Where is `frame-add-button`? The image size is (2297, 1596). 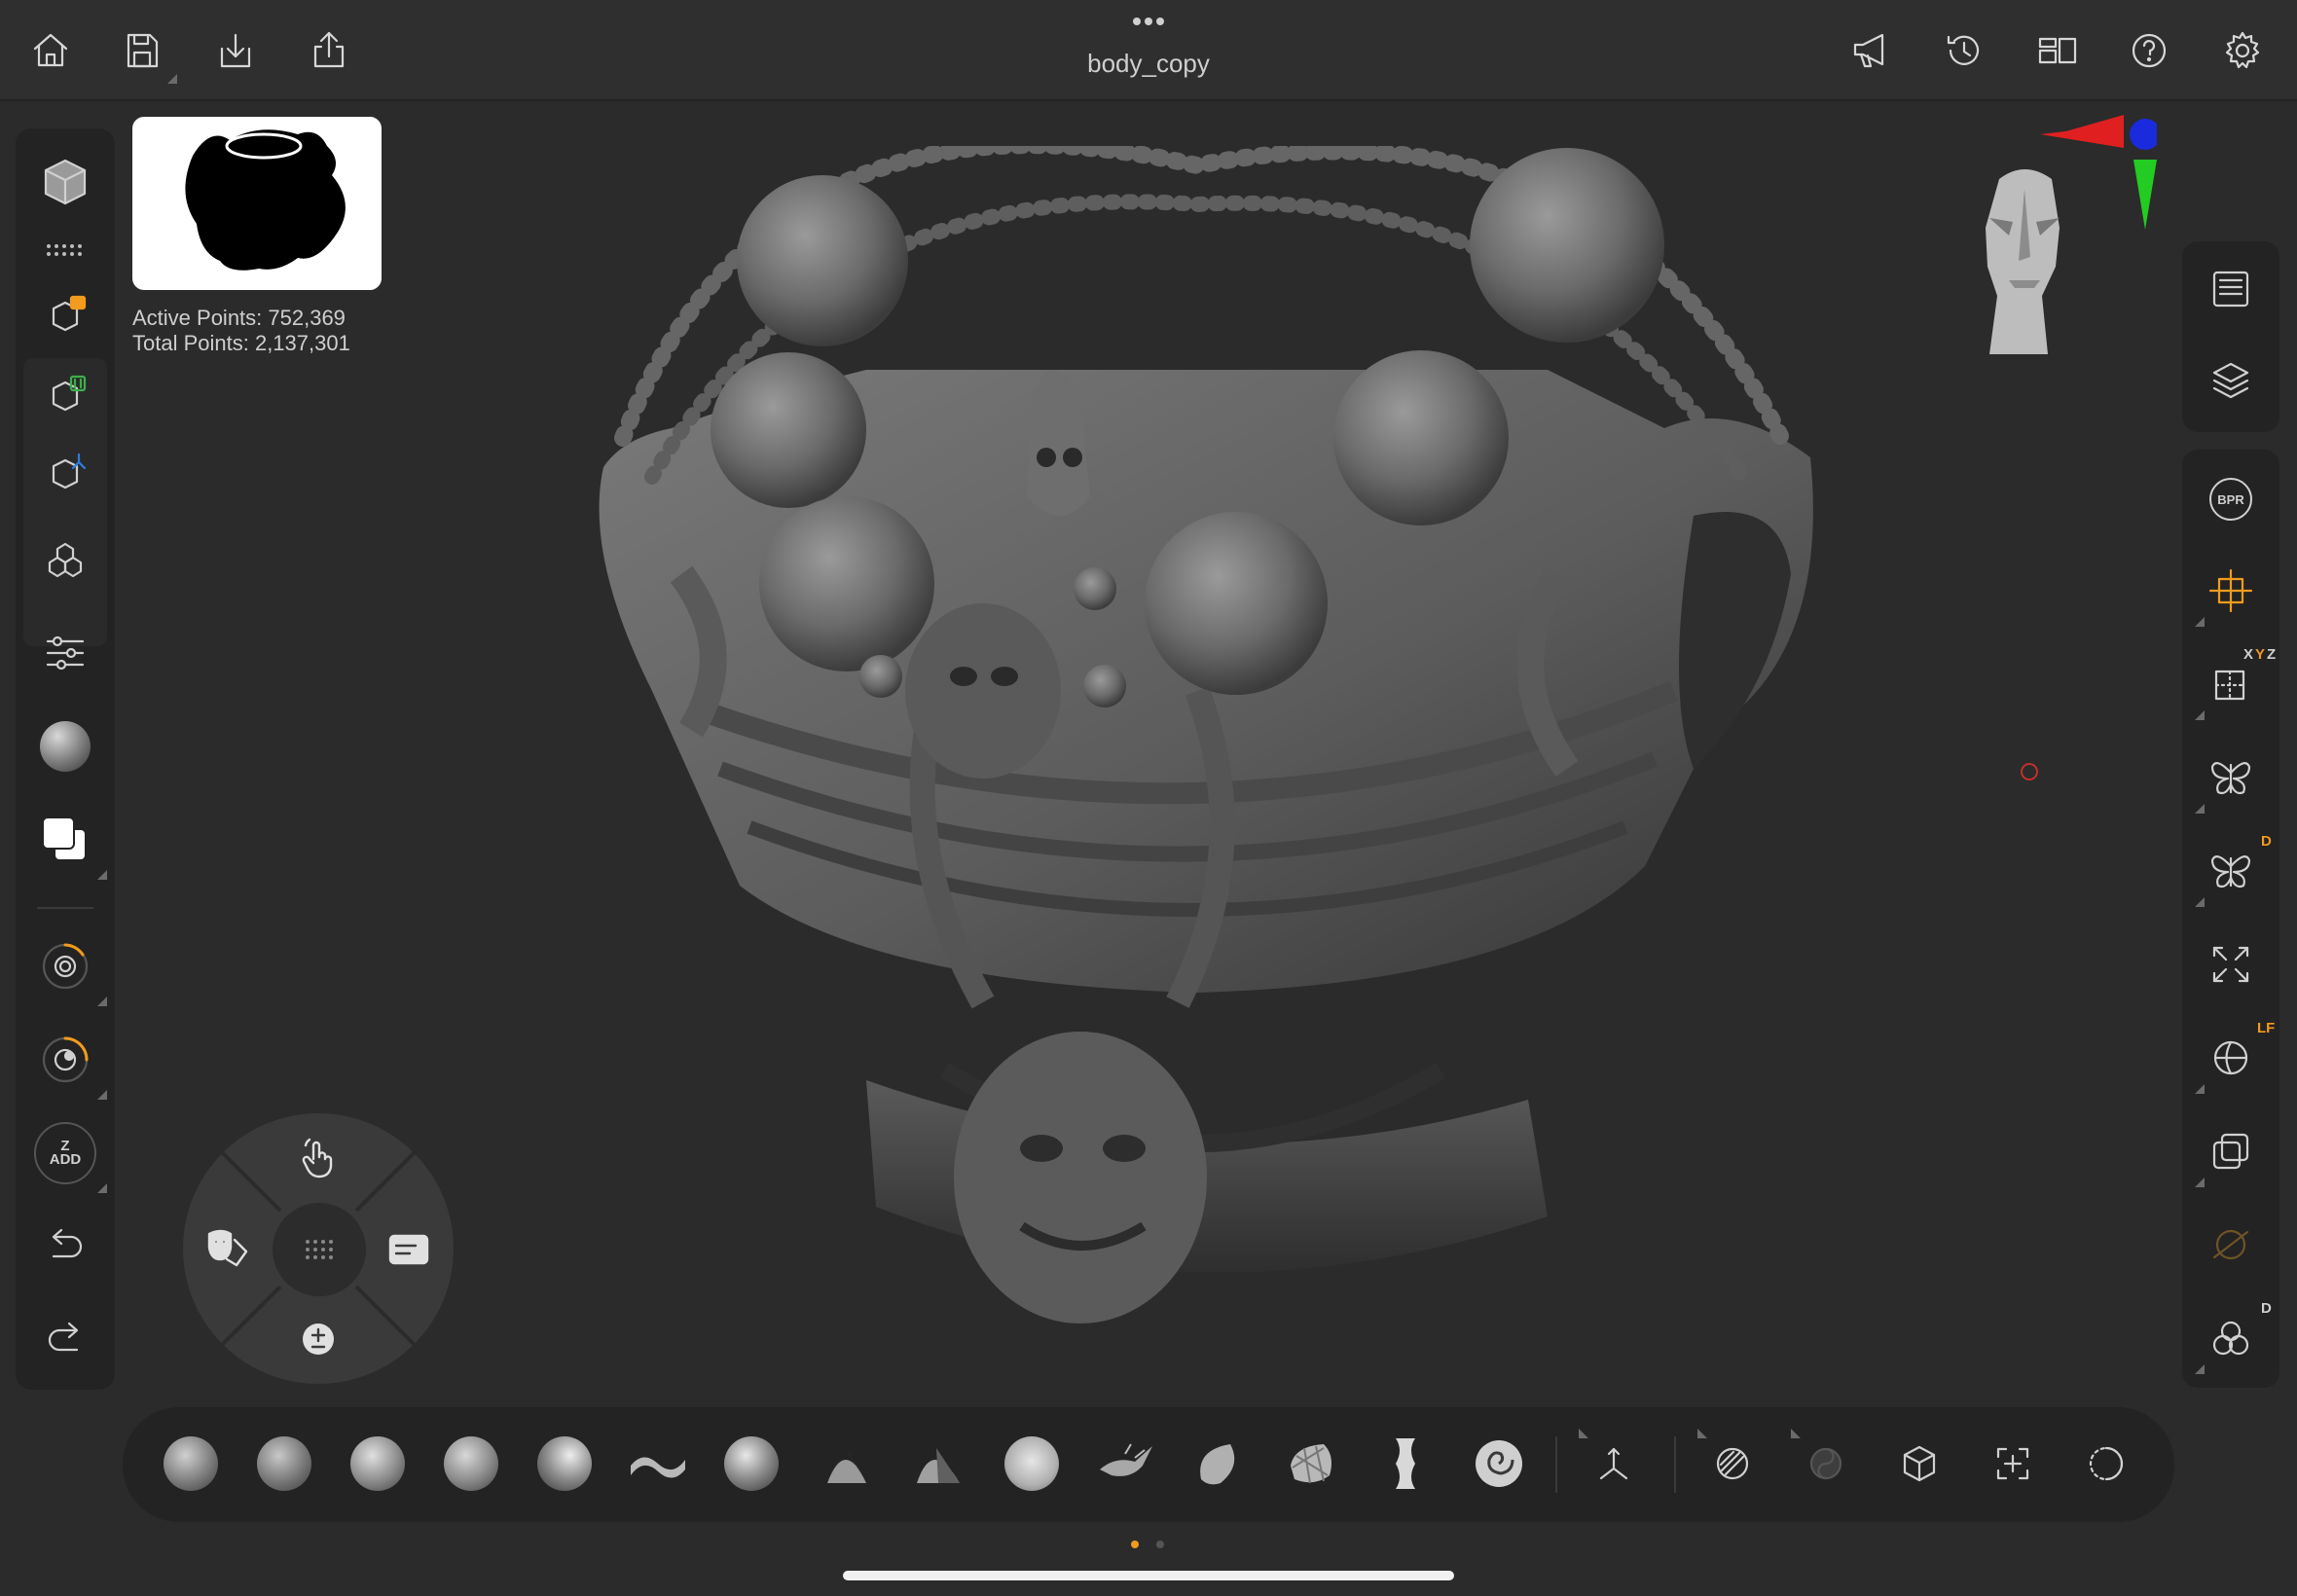
frame-add-button is located at coordinates (2013, 1464).